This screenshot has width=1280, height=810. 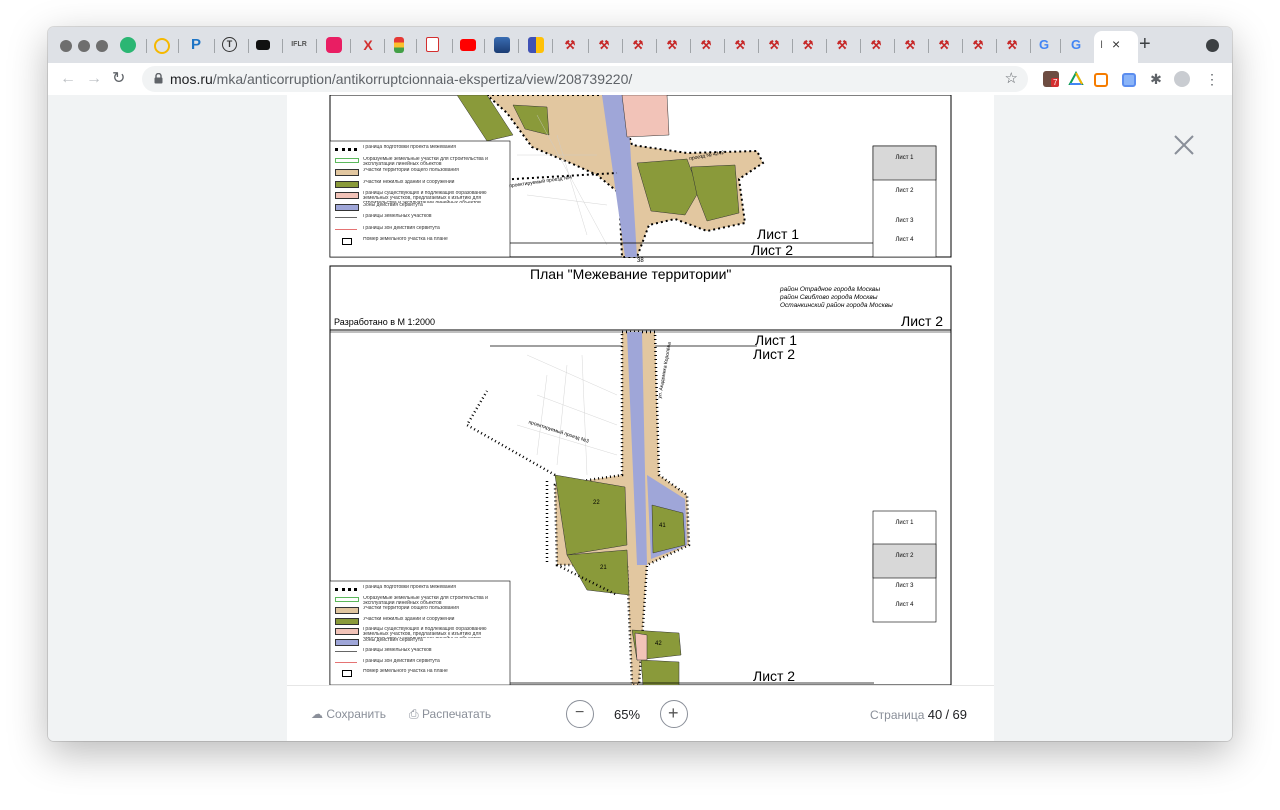 I want to click on legend-row: Границы зон действия сервитута, so click(x=418, y=232).